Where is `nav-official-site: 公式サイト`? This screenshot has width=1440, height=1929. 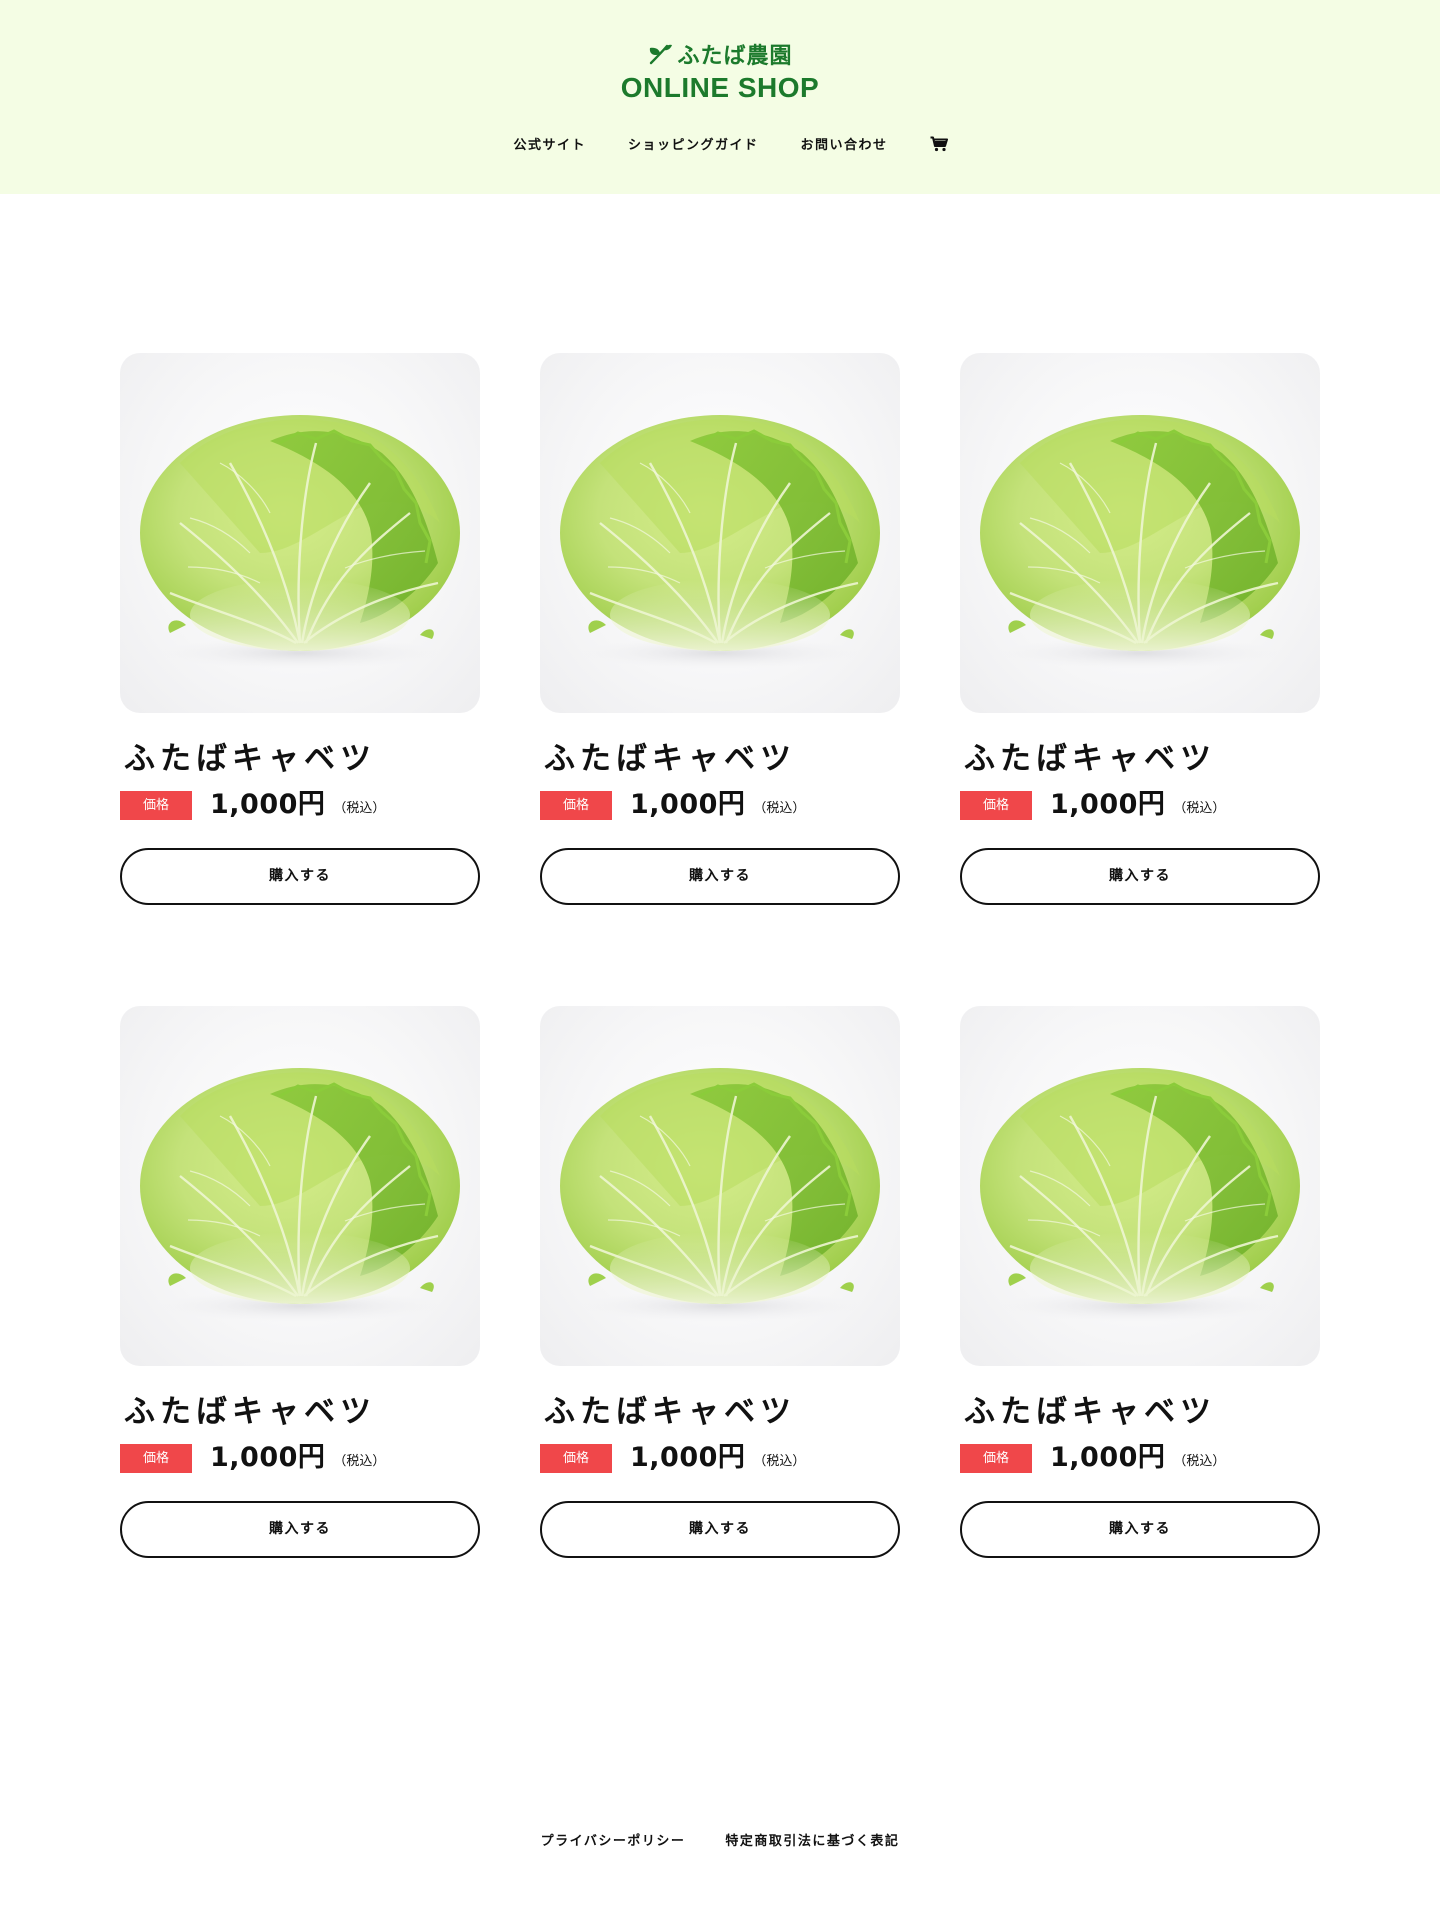
nav-official-site: 公式サイト is located at coordinates (549, 143).